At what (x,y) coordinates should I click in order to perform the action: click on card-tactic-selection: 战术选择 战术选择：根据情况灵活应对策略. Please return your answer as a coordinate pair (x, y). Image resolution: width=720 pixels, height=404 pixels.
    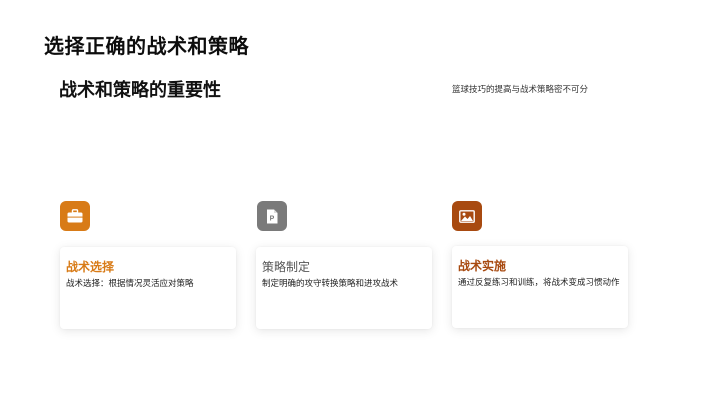
    Looking at the image, I should click on (148, 288).